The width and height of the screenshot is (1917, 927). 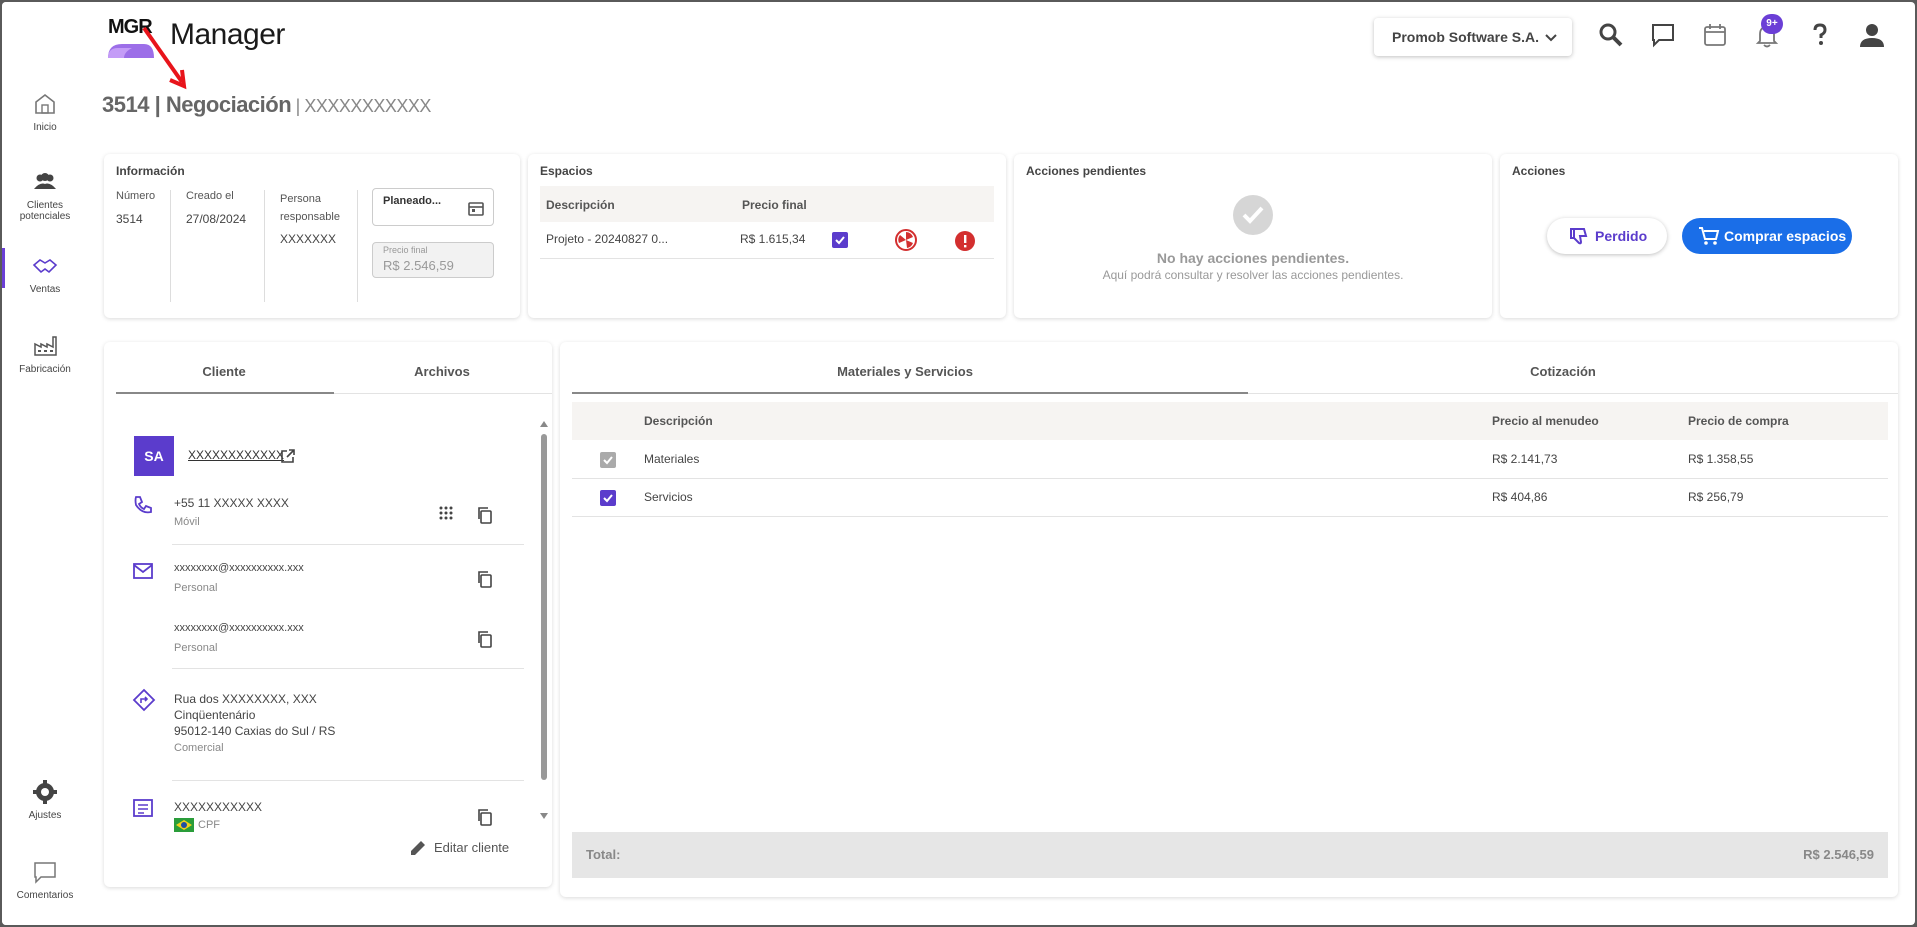 I want to click on space-row-price: R$ 1.615,34, so click(x=773, y=239).